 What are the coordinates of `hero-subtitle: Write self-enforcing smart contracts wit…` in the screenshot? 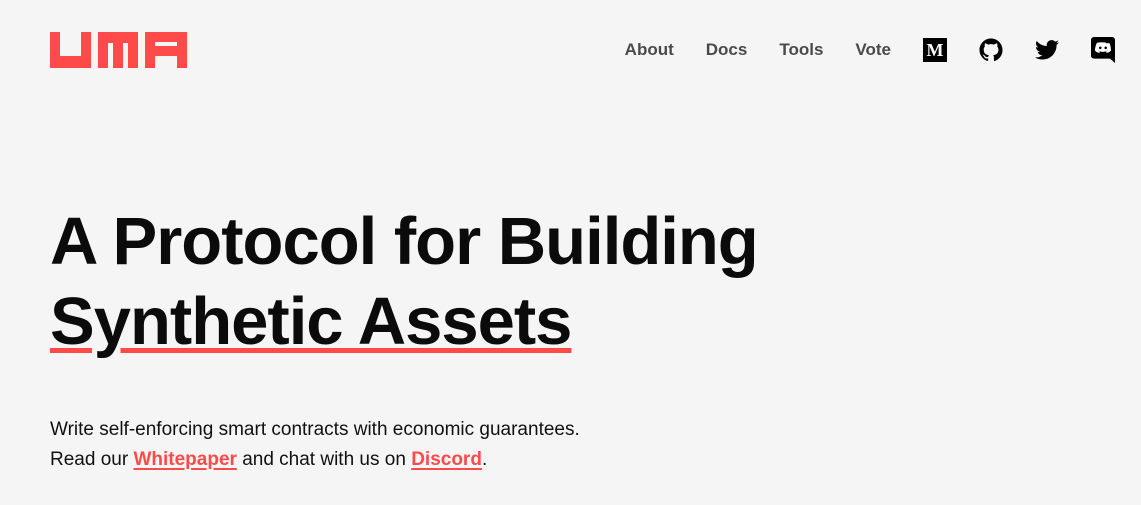 It's located at (315, 445).